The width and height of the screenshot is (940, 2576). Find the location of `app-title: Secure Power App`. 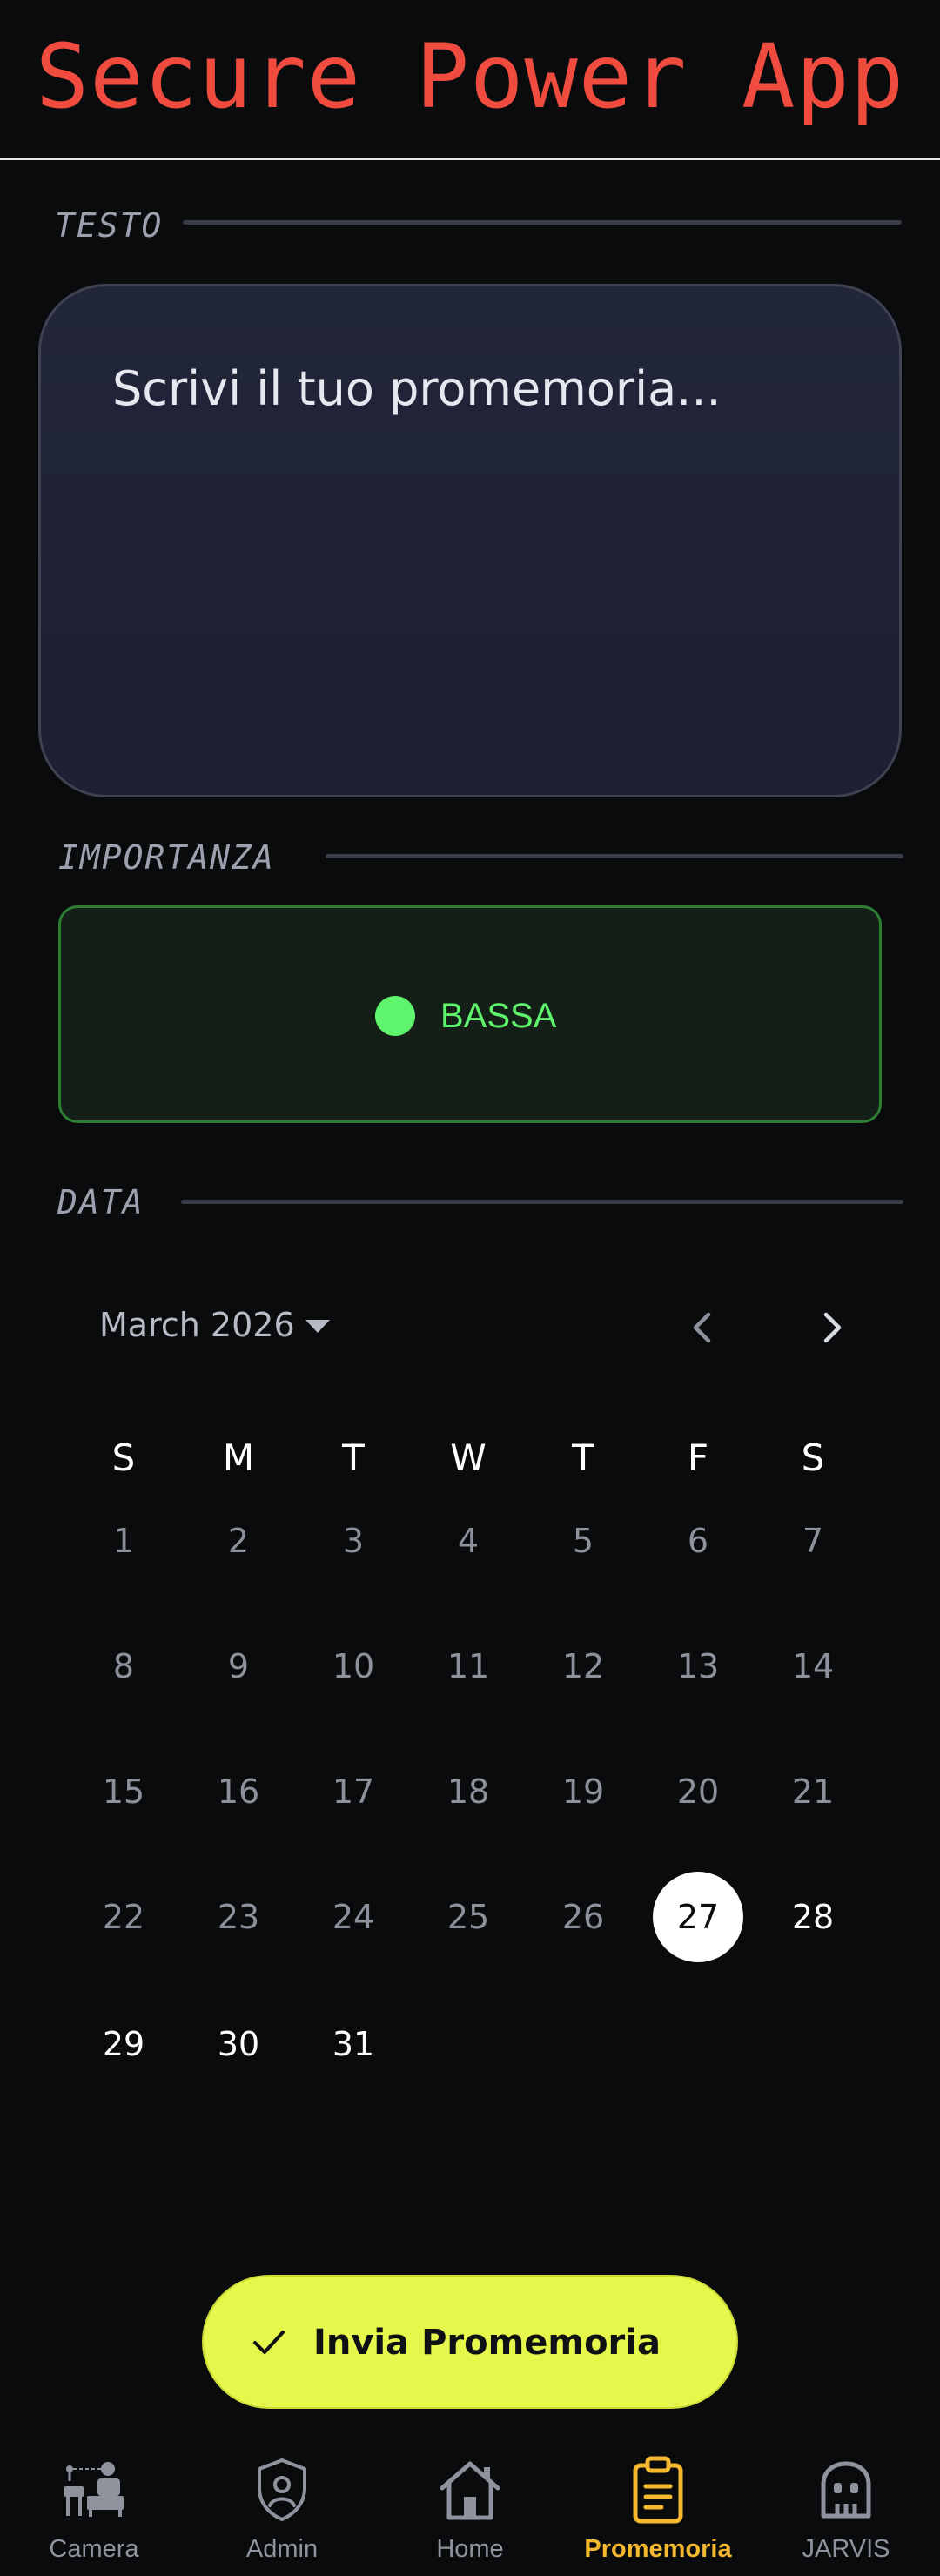

app-title: Secure Power App is located at coordinates (470, 77).